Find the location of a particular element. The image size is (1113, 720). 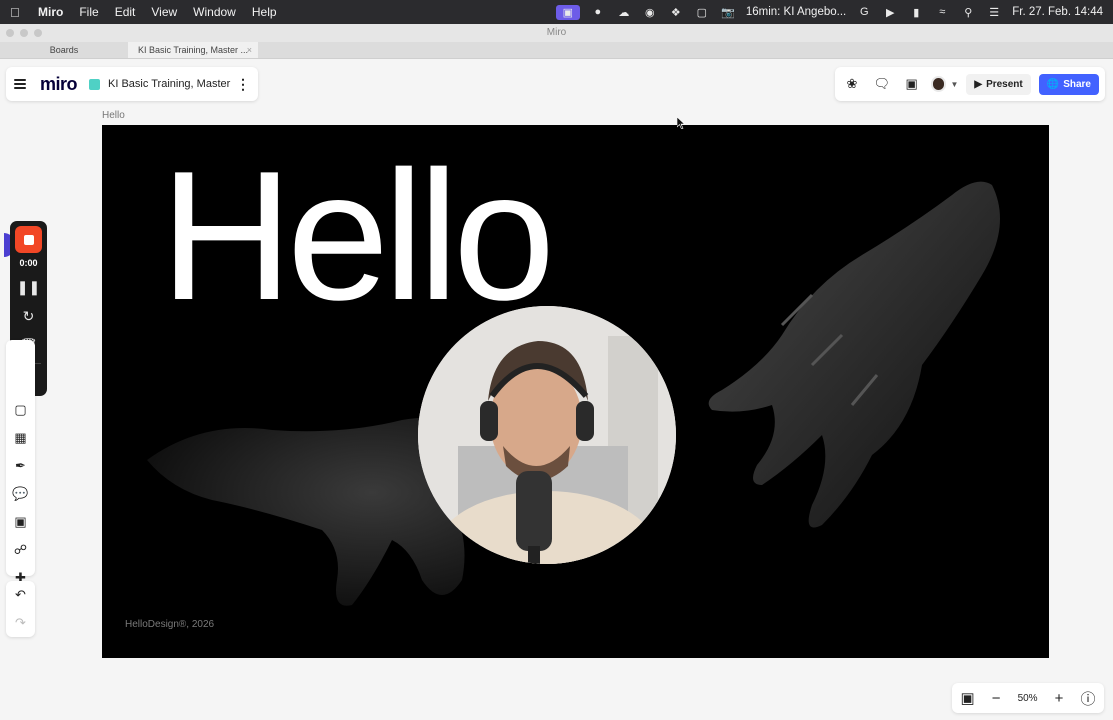

frame-icon: ▣ is located at coordinates (20, 522).